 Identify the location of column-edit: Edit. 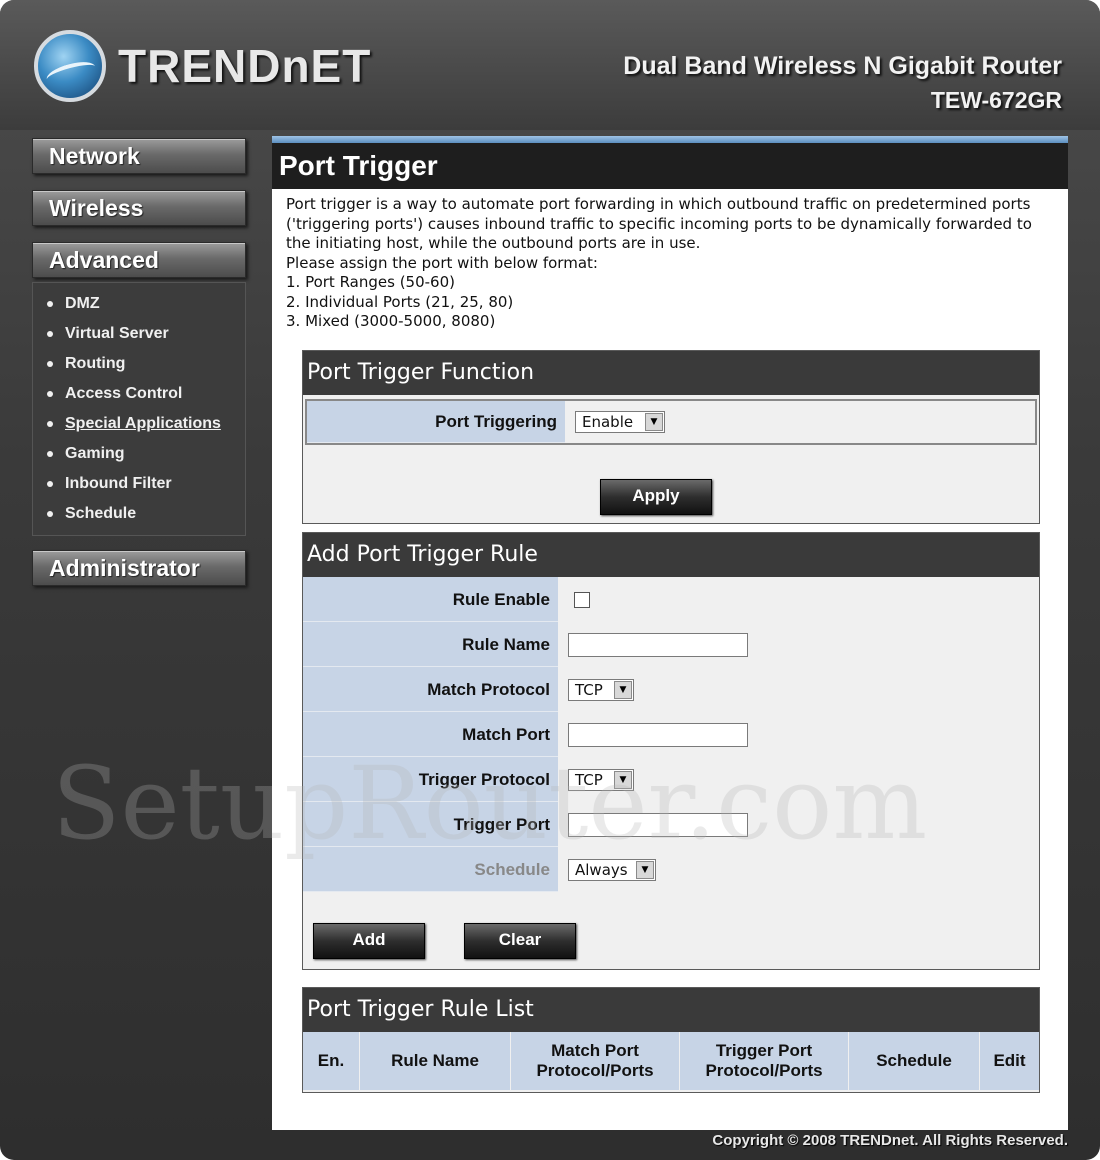
(1009, 1060).